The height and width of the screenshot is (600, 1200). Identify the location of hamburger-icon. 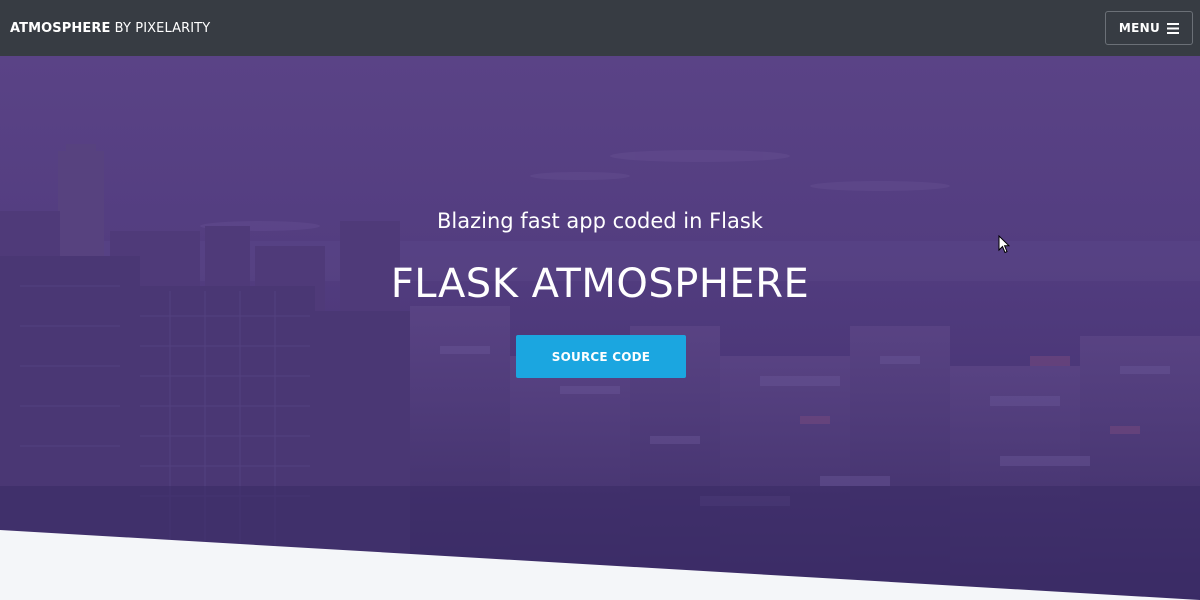
(1173, 28).